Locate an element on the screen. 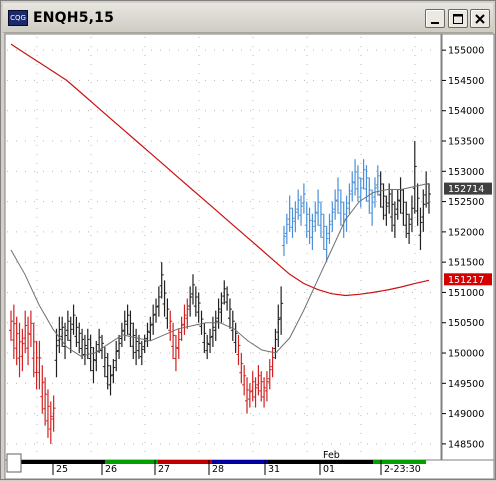  y-tick-label: 154000 is located at coordinates (466, 111).